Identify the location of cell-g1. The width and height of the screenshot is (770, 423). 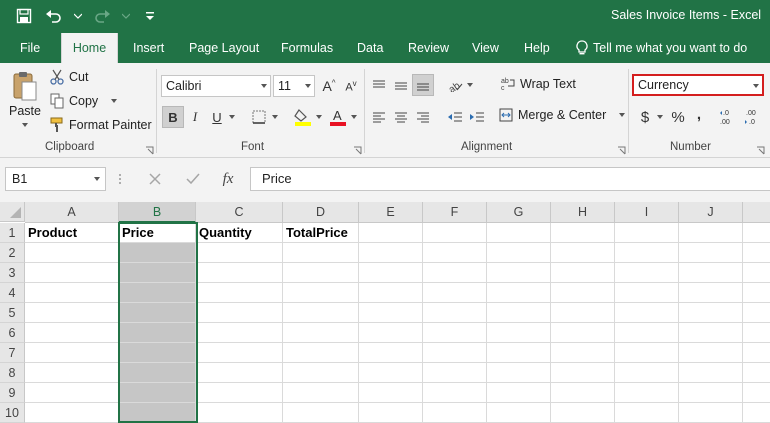
(519, 233).